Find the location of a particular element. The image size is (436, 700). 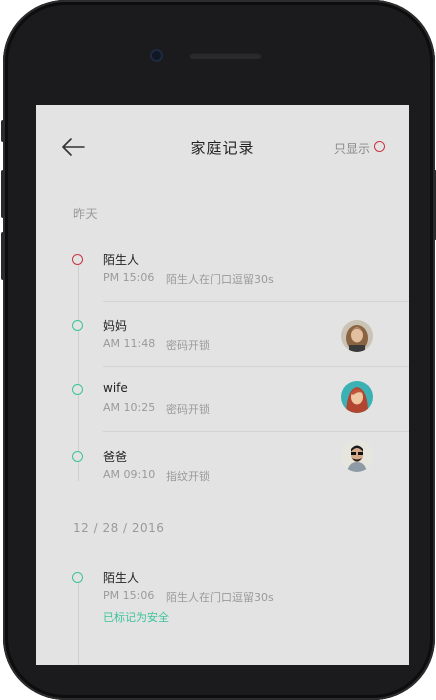

volume-up-button is located at coordinates (3, 194).